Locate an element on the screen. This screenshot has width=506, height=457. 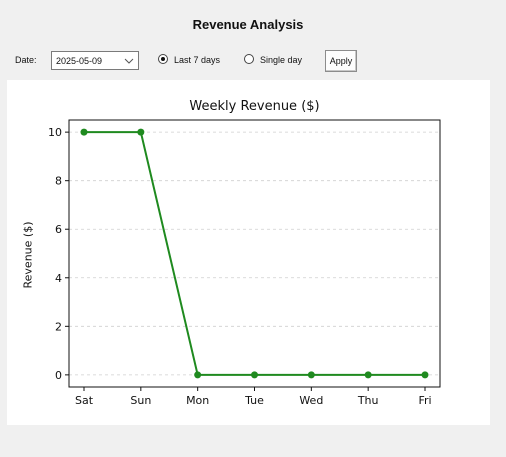
y-tick-label: 0 is located at coordinates (58, 375).